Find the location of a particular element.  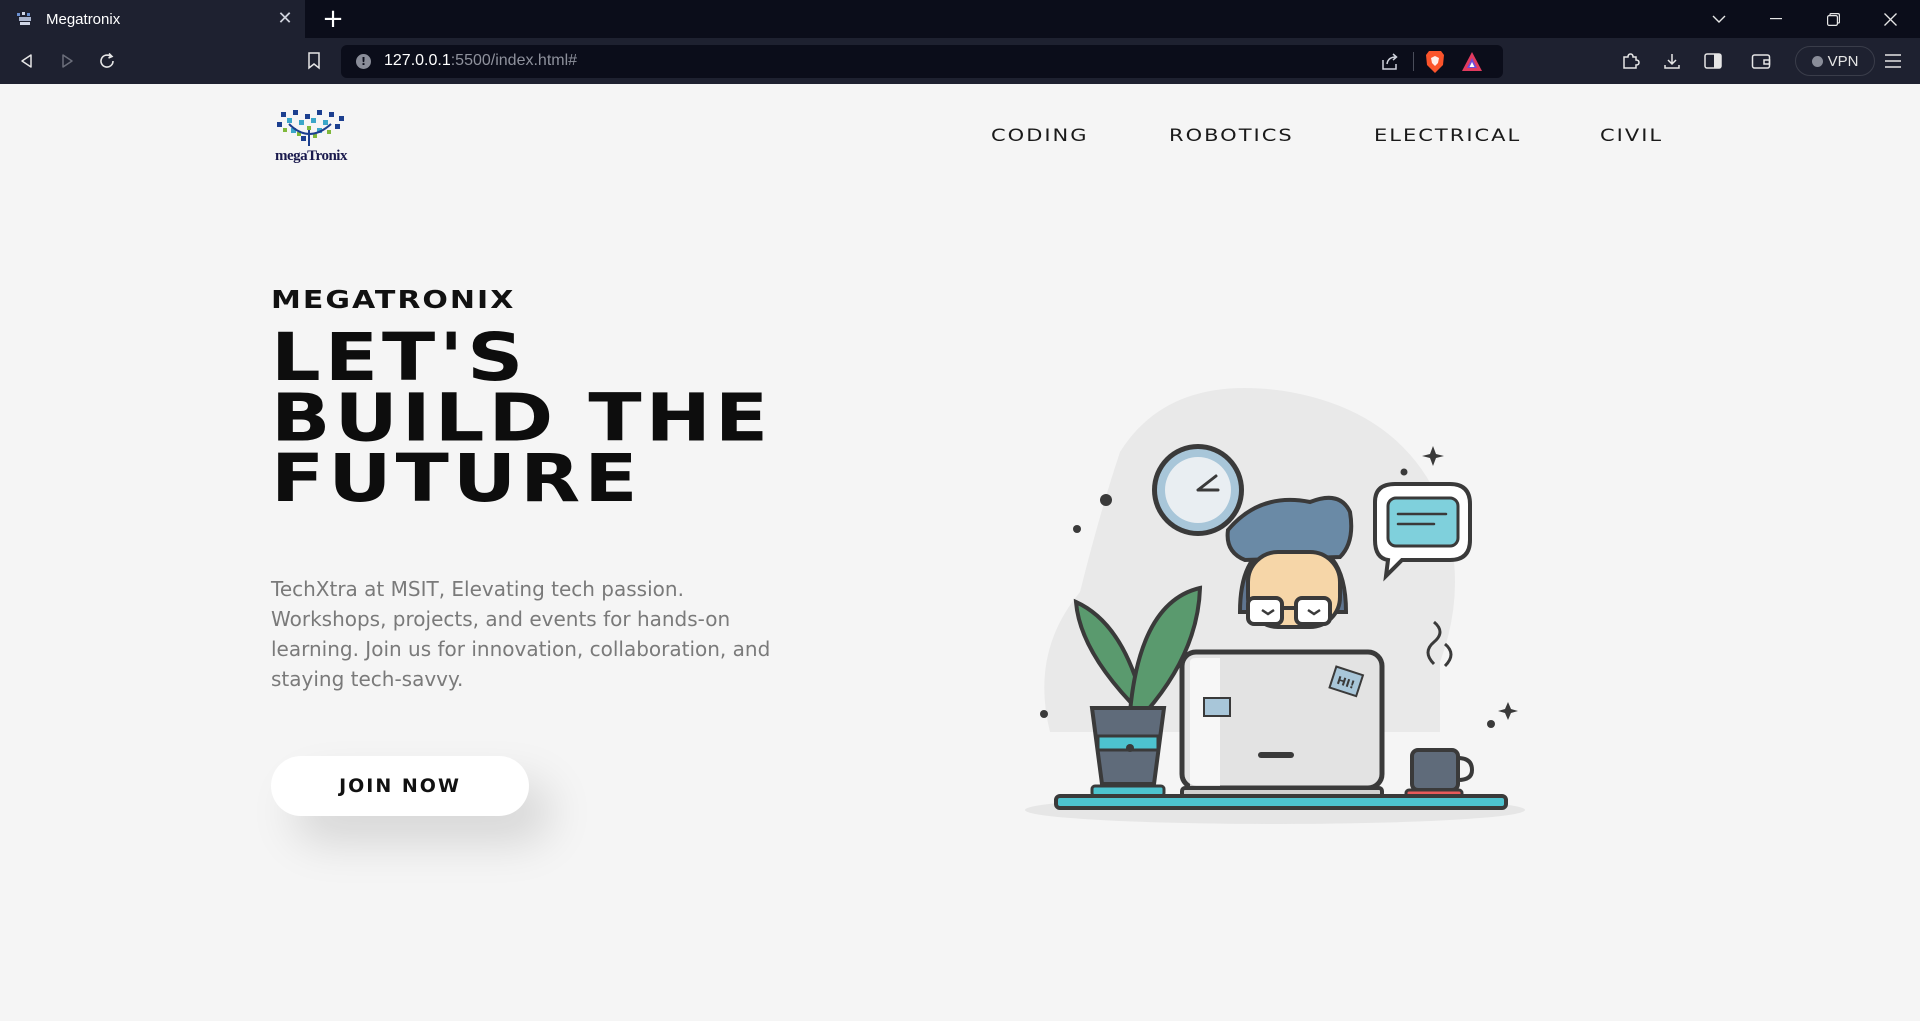

tab-list-chevron-down-icon is located at coordinates (1719, 19).